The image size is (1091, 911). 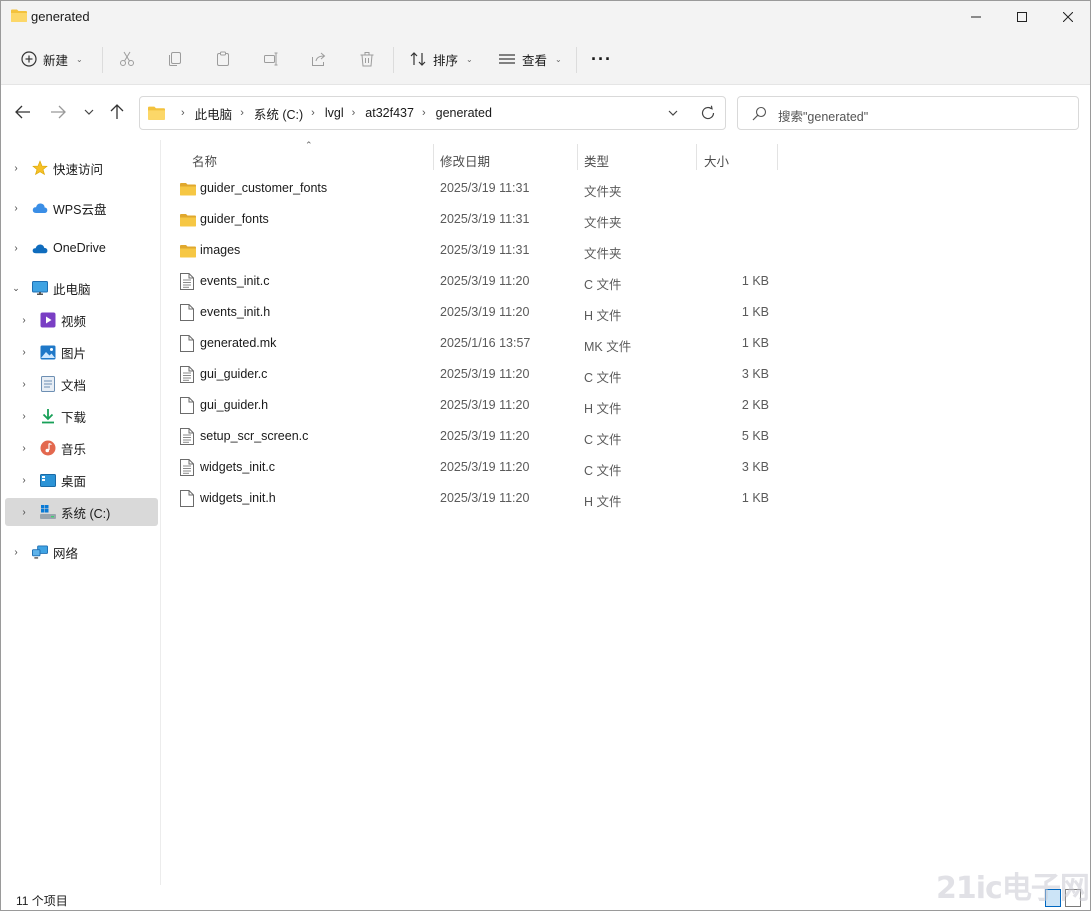 What do you see at coordinates (79, 320) in the screenshot?
I see `sidebar-item-videos: › 视频` at bounding box center [79, 320].